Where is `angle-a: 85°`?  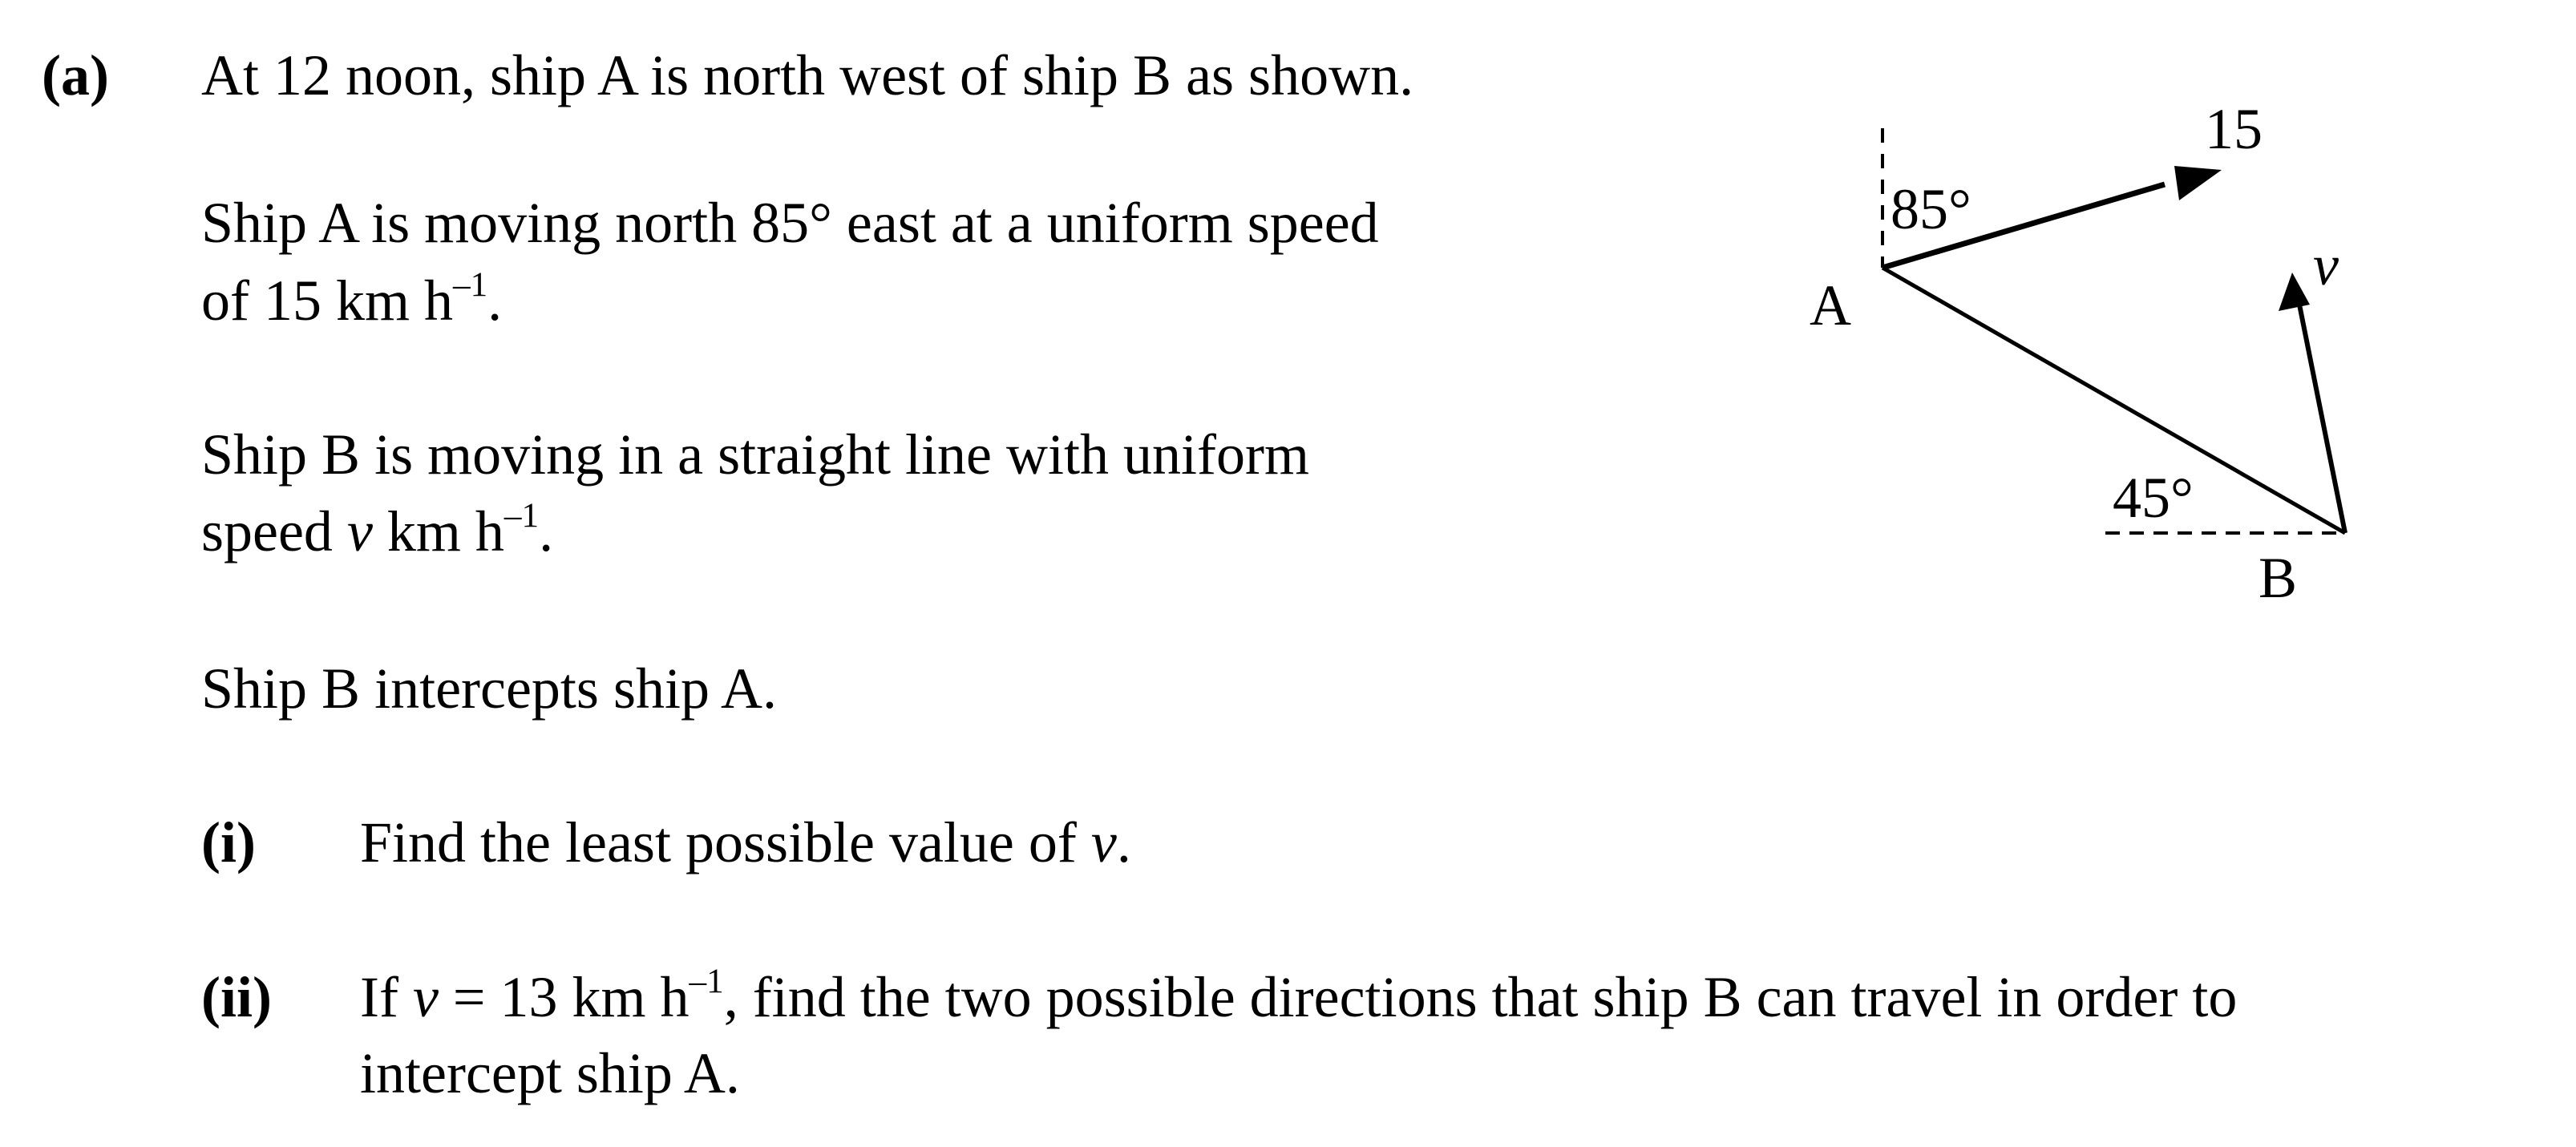
angle-a: 85° is located at coordinates (1931, 209).